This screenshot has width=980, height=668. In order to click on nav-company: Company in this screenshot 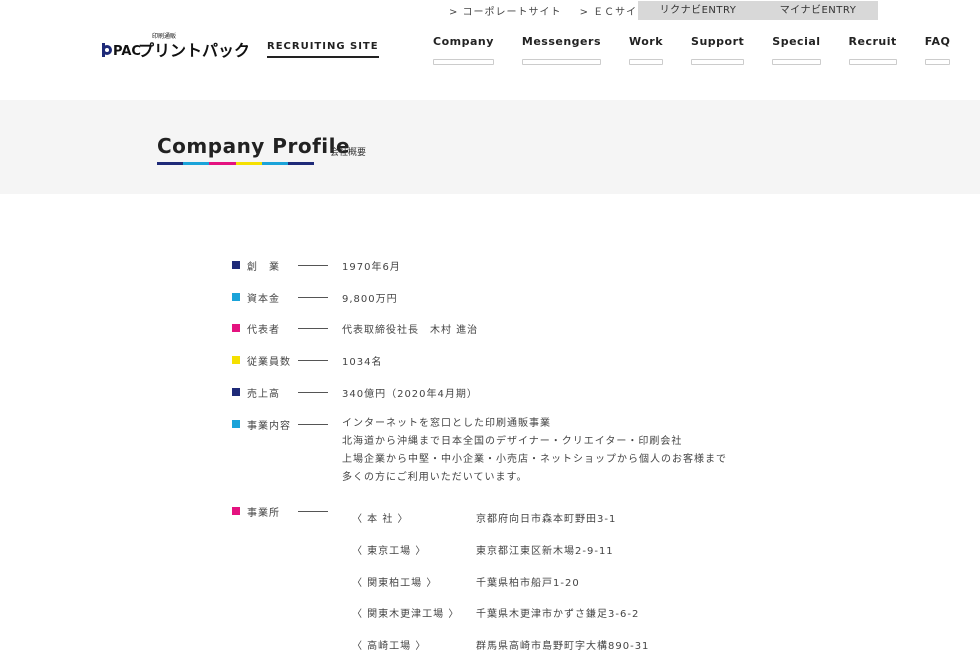, I will do `click(463, 50)`.